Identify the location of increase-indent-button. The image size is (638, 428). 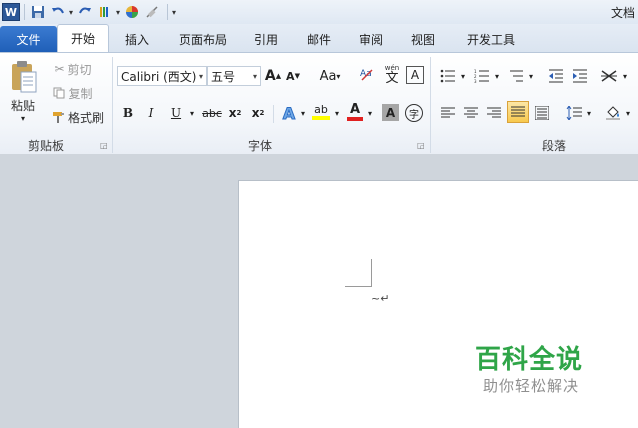
(580, 76).